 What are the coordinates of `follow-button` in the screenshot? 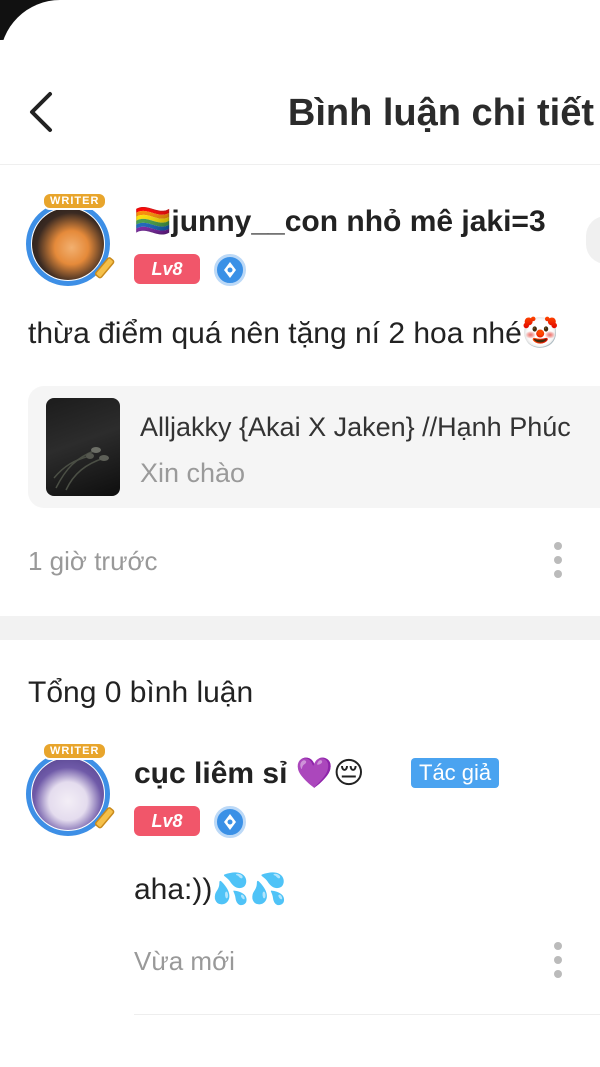 It's located at (593, 240).